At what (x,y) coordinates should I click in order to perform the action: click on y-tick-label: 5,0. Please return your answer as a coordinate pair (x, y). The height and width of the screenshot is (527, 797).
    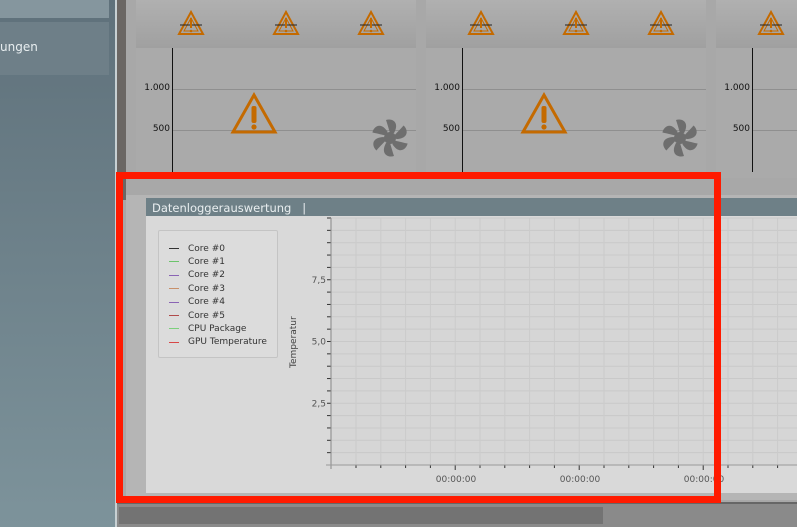
    Looking at the image, I should click on (319, 343).